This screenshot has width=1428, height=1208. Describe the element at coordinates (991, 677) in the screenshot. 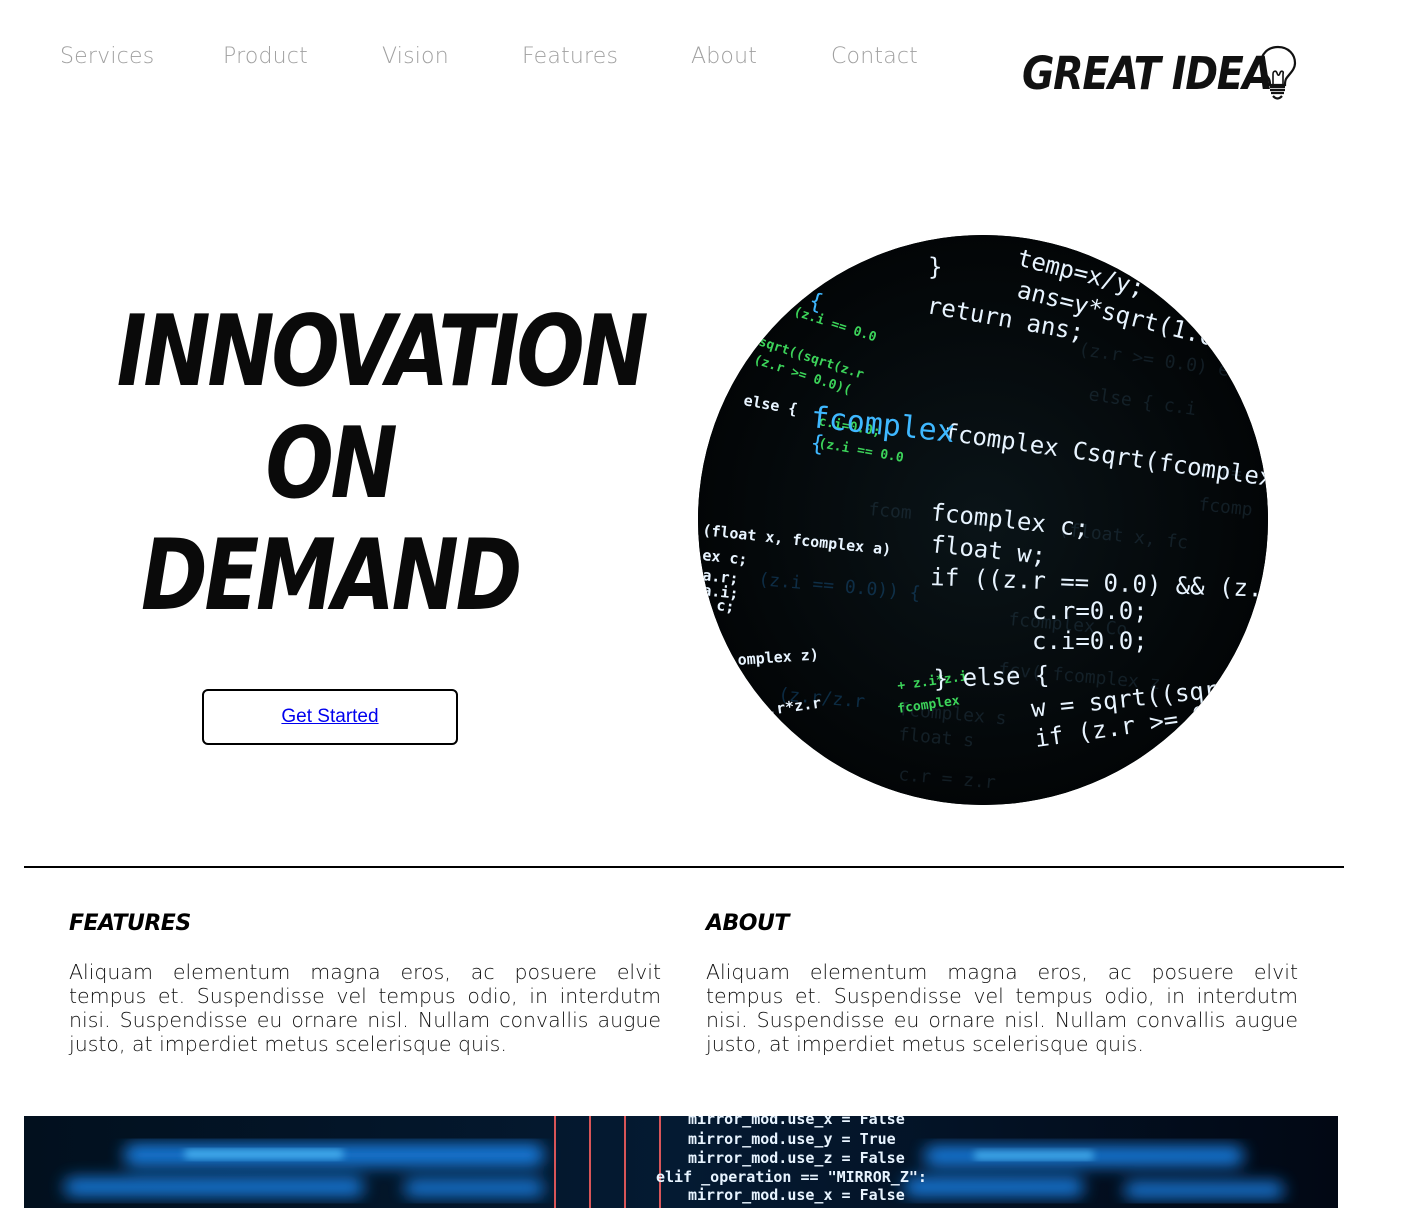

I see `svg-text: } else {` at that location.